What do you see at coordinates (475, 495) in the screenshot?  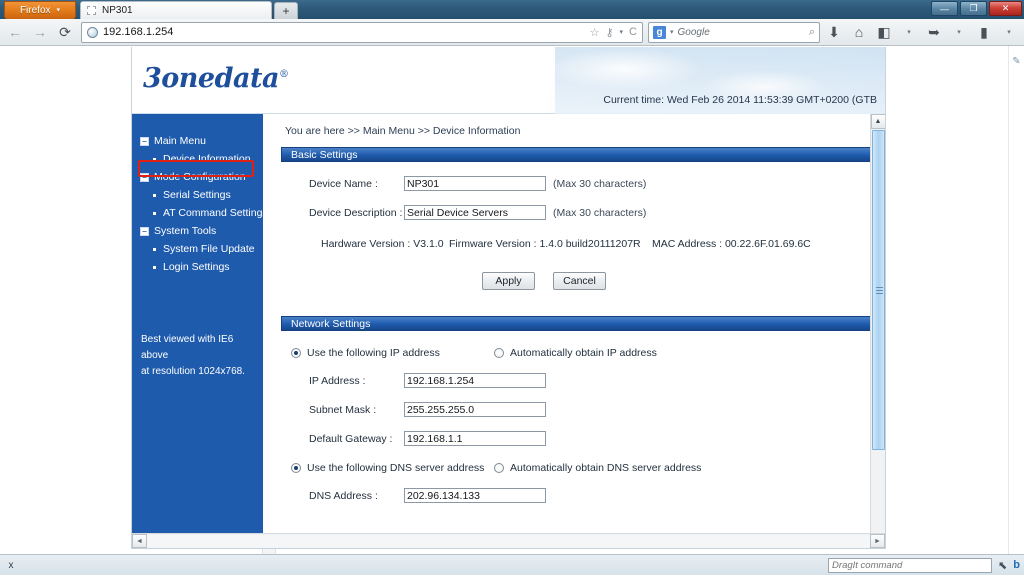 I see `dns-address-input` at bounding box center [475, 495].